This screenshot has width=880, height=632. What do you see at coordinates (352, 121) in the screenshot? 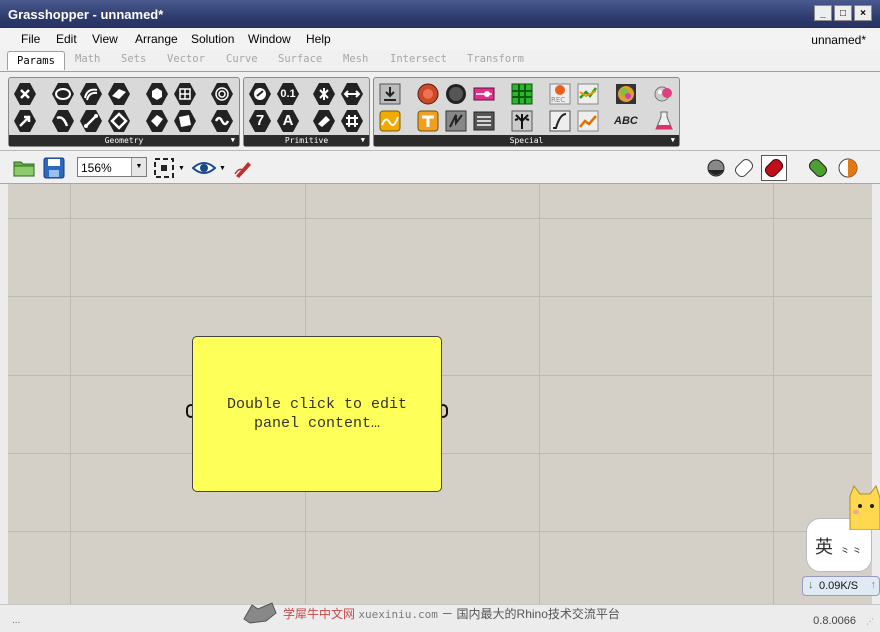
I see `domain-param-icon` at bounding box center [352, 121].